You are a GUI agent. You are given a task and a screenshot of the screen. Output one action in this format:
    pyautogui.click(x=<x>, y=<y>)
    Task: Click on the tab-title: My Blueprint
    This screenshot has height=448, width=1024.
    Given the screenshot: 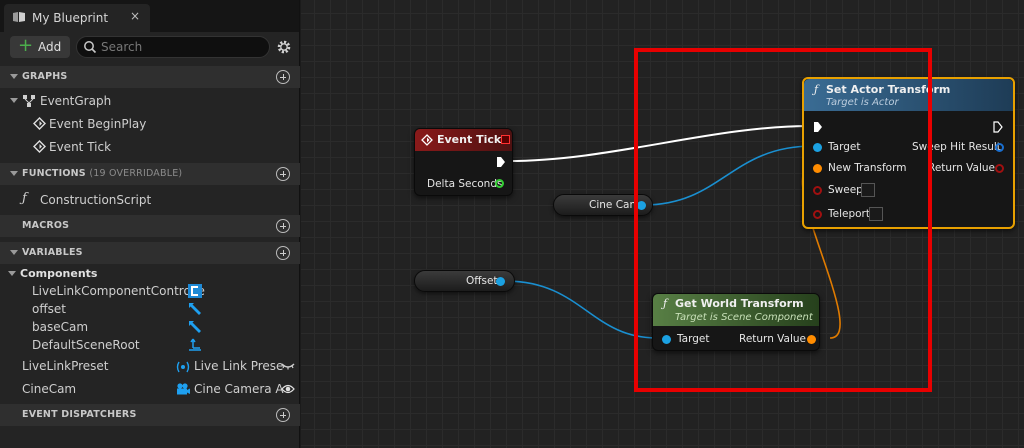 What is the action you would take?
    pyautogui.click(x=70, y=18)
    